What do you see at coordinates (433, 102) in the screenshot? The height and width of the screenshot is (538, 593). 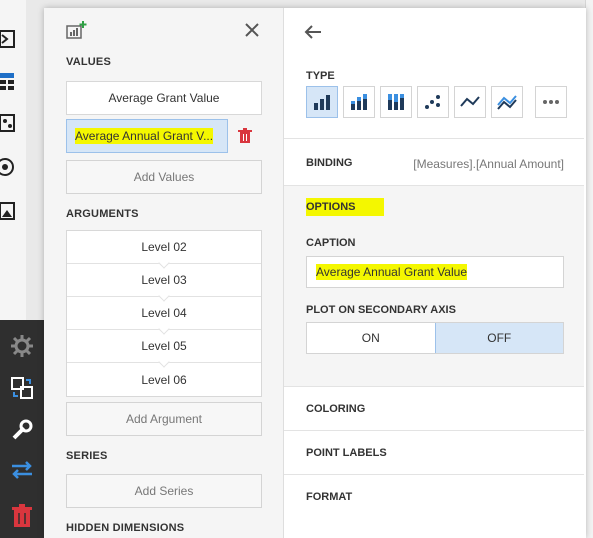 I see `scatter-icon` at bounding box center [433, 102].